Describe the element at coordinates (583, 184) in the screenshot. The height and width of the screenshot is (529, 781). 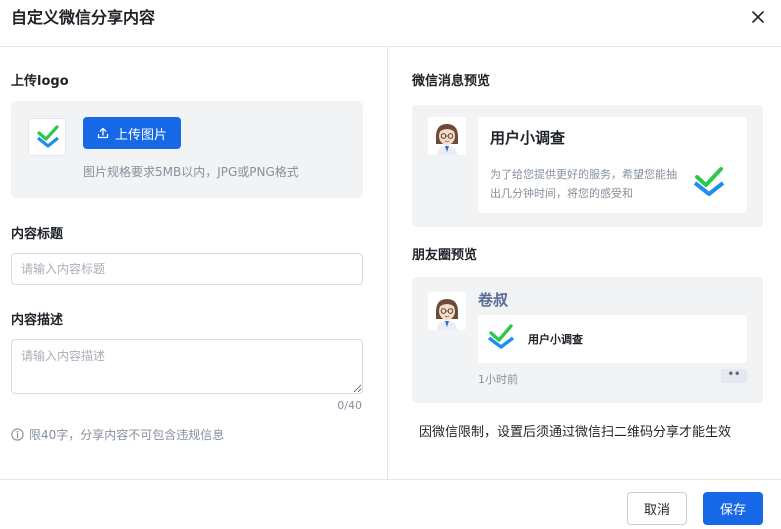
I see `message-desc: 为了给您提供更好的服务，希望您能抽出几分钟时间，将您的感受和` at that location.